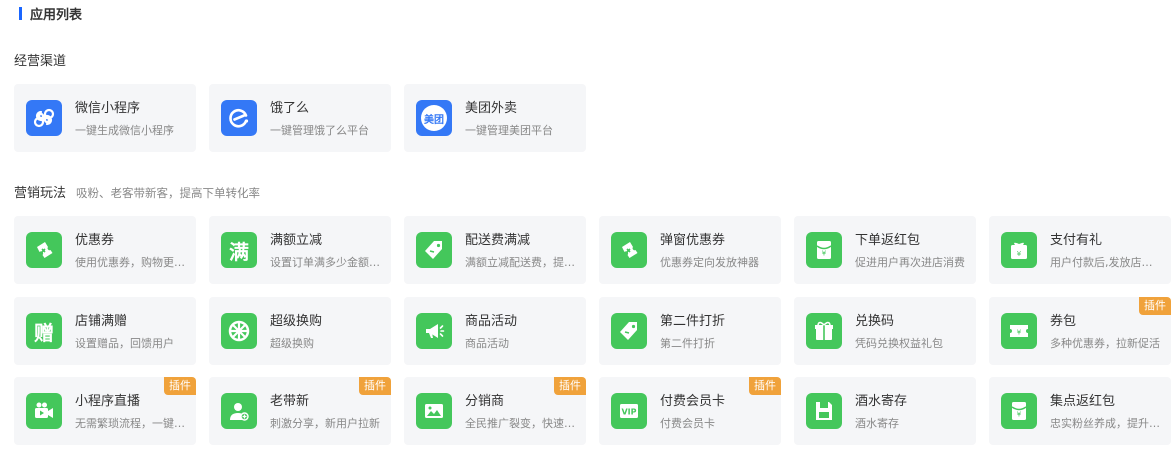  What do you see at coordinates (108, 108) in the screenshot?
I see `app-card-name: 微信小程序` at bounding box center [108, 108].